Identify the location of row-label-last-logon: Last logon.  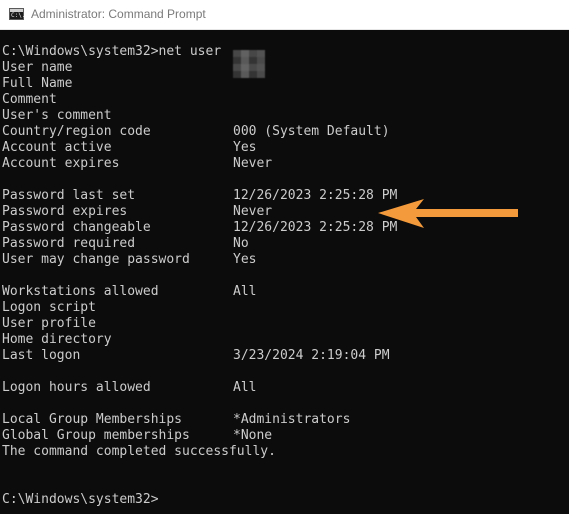
(41, 355).